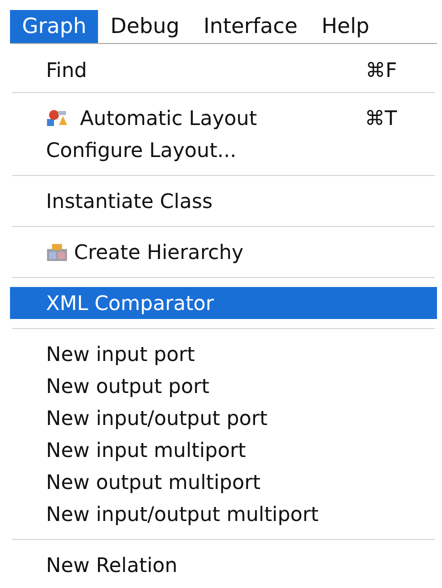 Image resolution: width=442 pixels, height=588 pixels. I want to click on menu-item: New input port, so click(223, 354).